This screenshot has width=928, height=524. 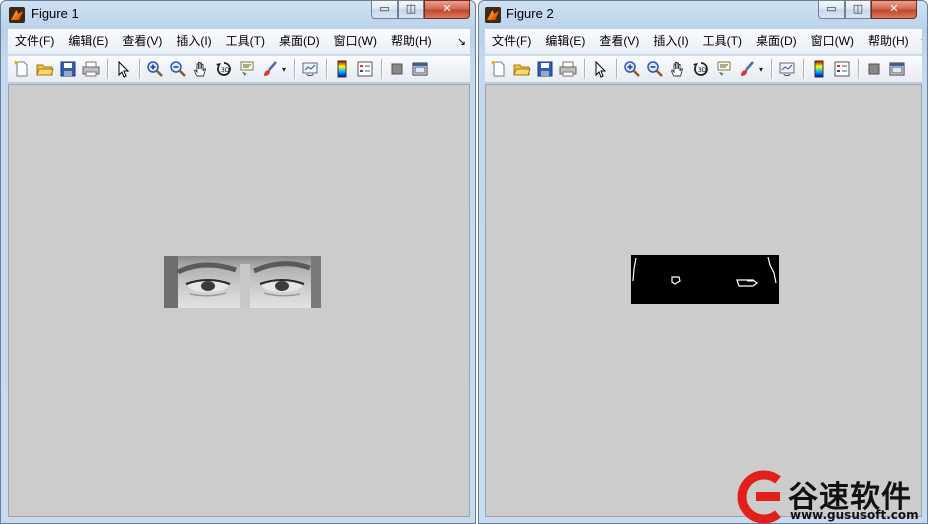 What do you see at coordinates (242, 282) in the screenshot?
I see `eye-region-grayscale-image` at bounding box center [242, 282].